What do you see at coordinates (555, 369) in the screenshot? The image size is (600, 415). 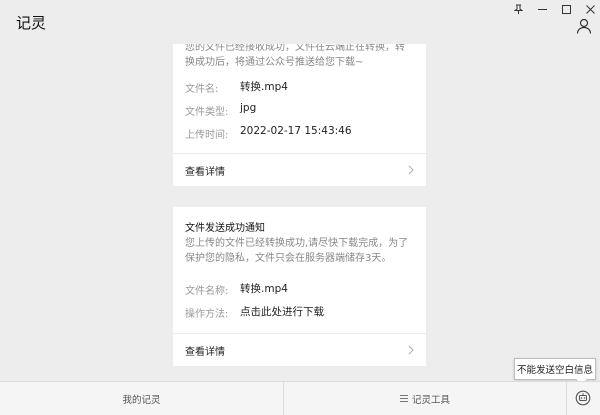 I see `empty-message-tooltip: 不能发送空白信息` at bounding box center [555, 369].